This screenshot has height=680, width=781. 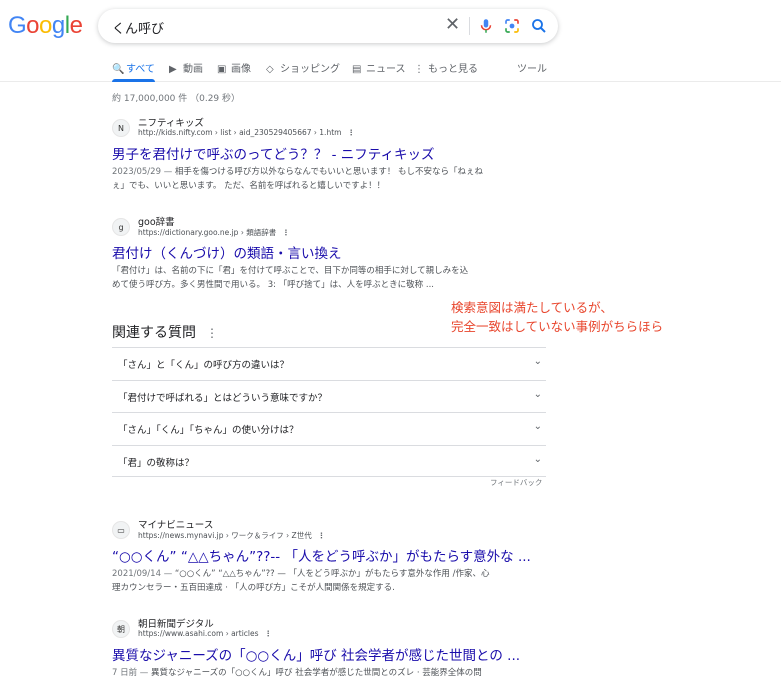 I want to click on video-icon: ▶, so click(x=173, y=69).